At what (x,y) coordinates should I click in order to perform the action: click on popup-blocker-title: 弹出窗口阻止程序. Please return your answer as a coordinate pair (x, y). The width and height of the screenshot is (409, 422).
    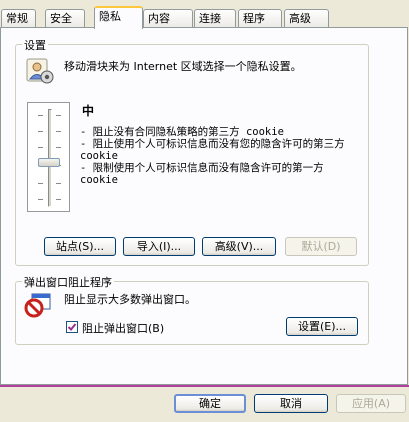
    Looking at the image, I should click on (68, 282).